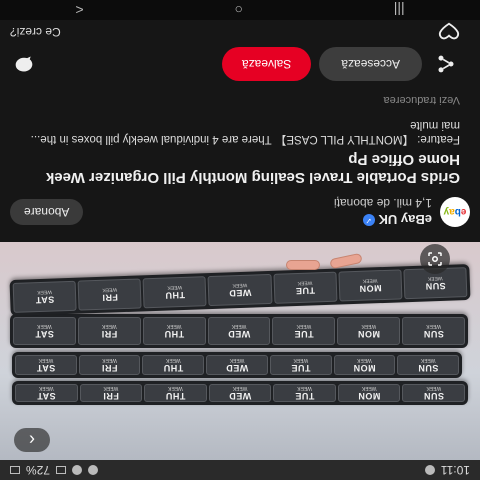 The width and height of the screenshot is (480, 480). What do you see at coordinates (79, 10) in the screenshot?
I see `back-nav-icon: <` at bounding box center [79, 10].